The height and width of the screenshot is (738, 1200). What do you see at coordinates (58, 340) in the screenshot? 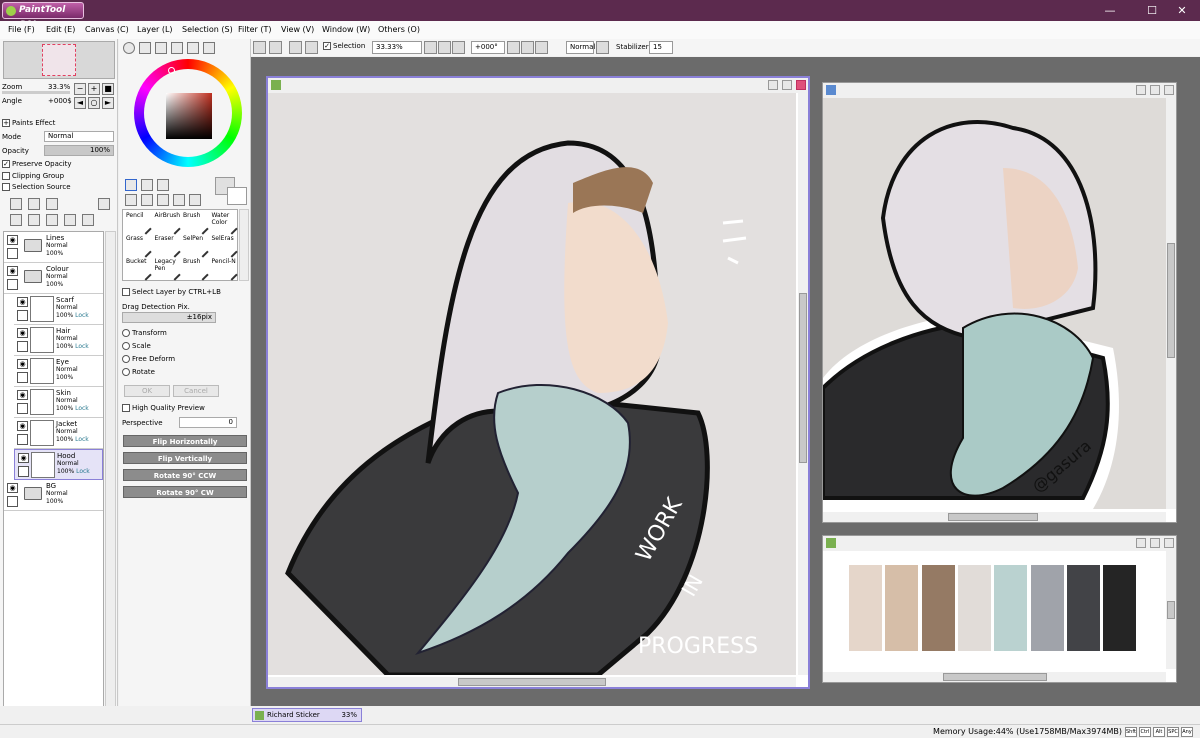
I see `layer-hair: ◉ Hair Normal 100% Lock` at bounding box center [58, 340].